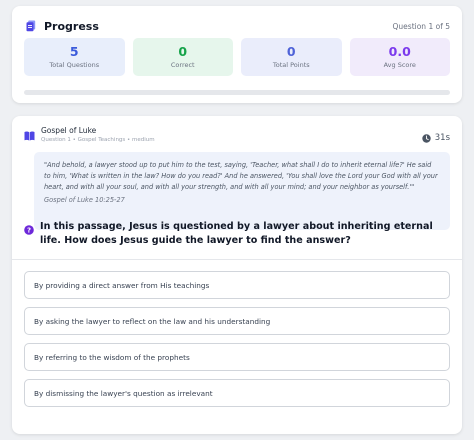 The height and width of the screenshot is (440, 474). Describe the element at coordinates (421, 26) in the screenshot. I see `question-counter: Question 1 of 5` at that location.